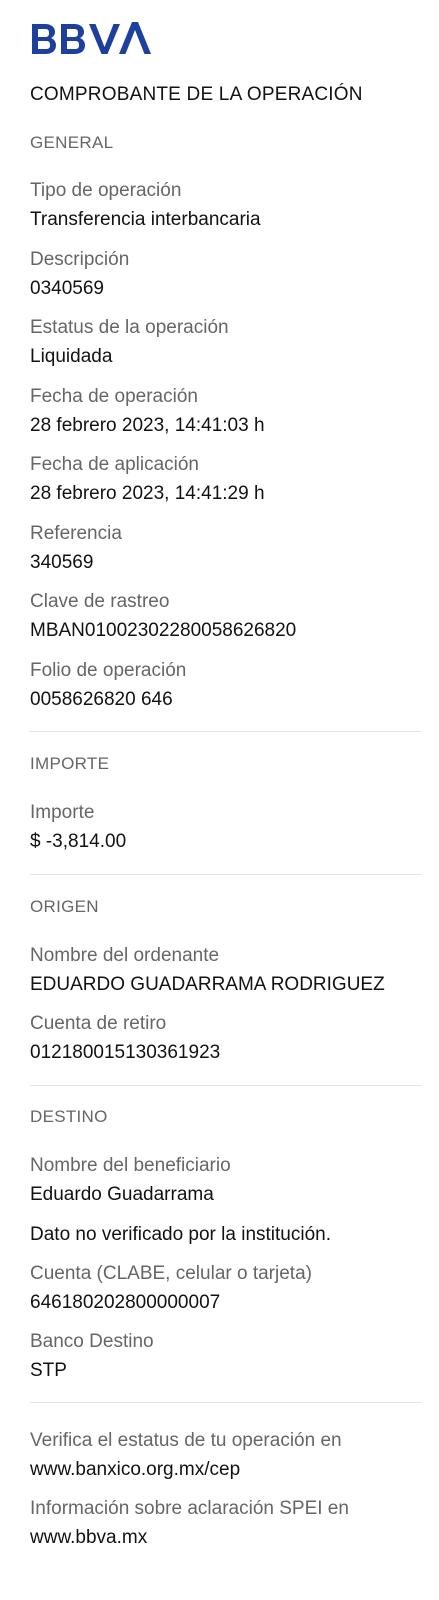 Image resolution: width=439 pixels, height=1600 pixels. I want to click on bbva-link: www.bbva.mx, so click(88, 1538).